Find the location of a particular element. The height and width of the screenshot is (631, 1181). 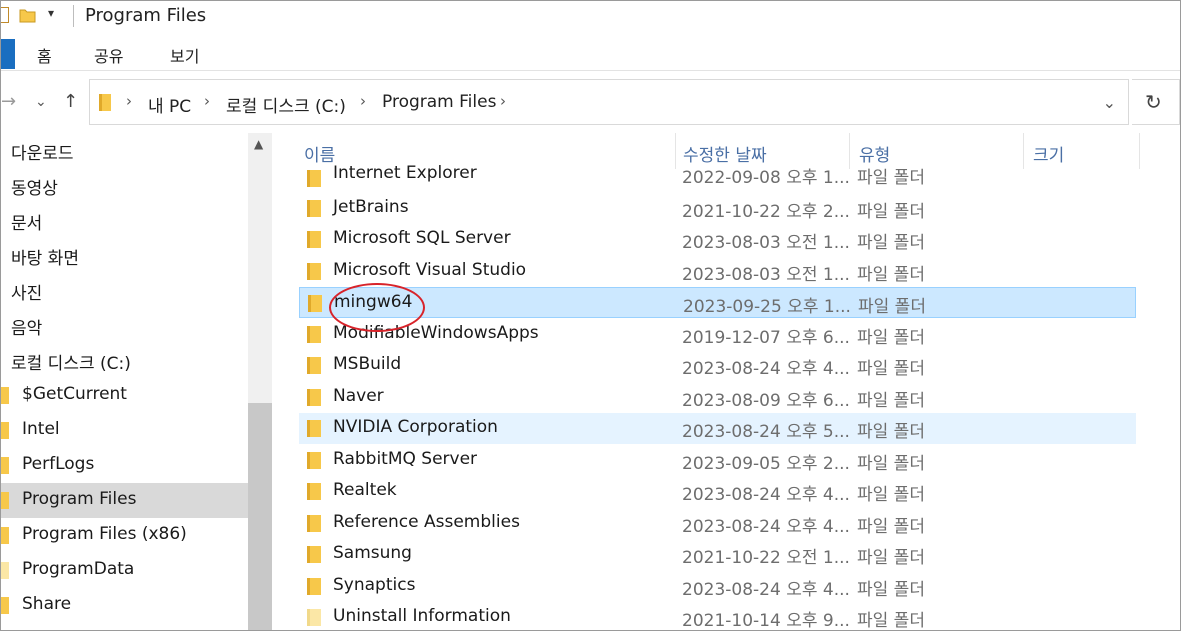

breadcrumb-local-disk: 로컬 디스크 (C:) is located at coordinates (286, 104).